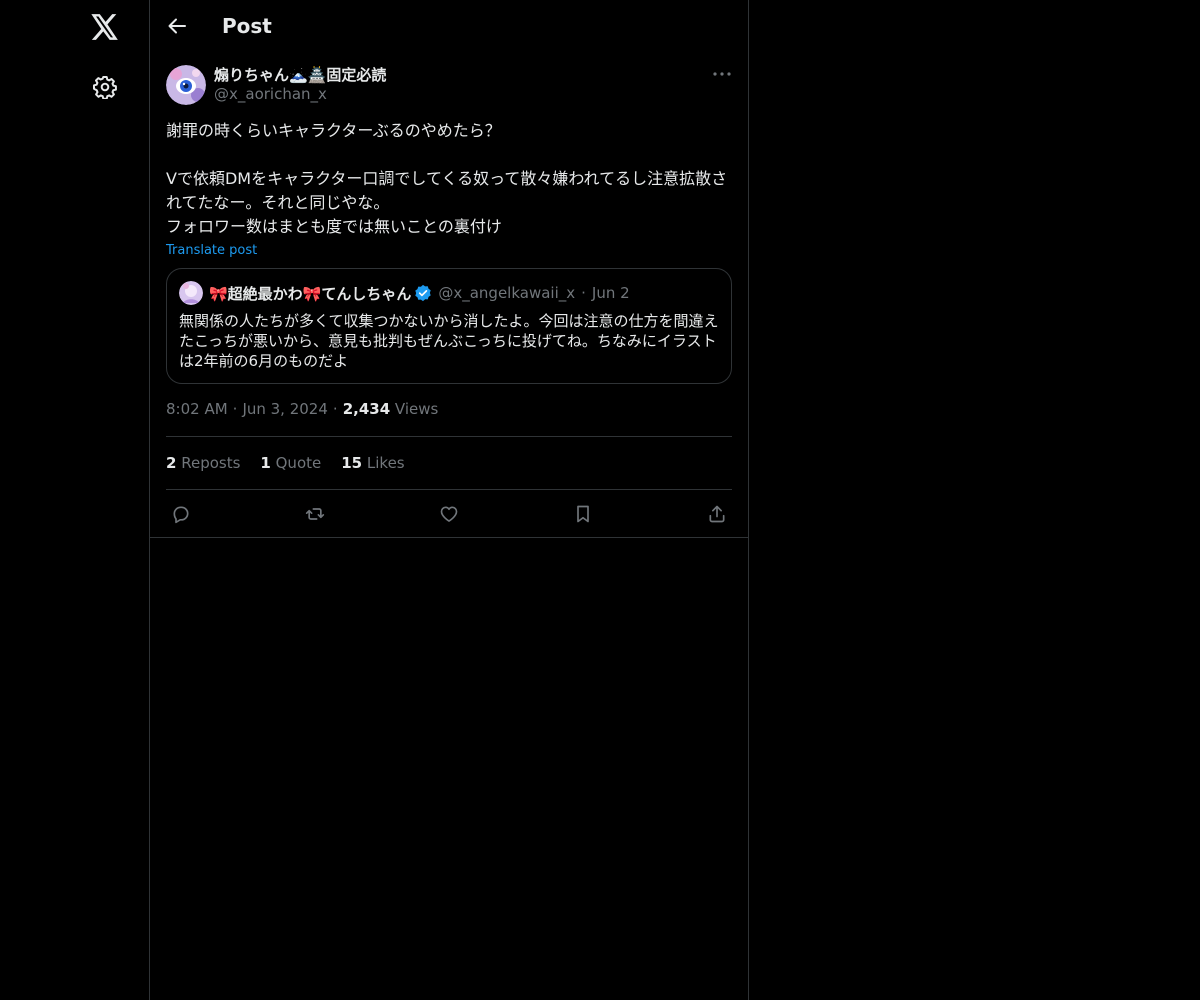 The image size is (1200, 1000). Describe the element at coordinates (385, 463) in the screenshot. I see `likes-label: Likes` at that location.